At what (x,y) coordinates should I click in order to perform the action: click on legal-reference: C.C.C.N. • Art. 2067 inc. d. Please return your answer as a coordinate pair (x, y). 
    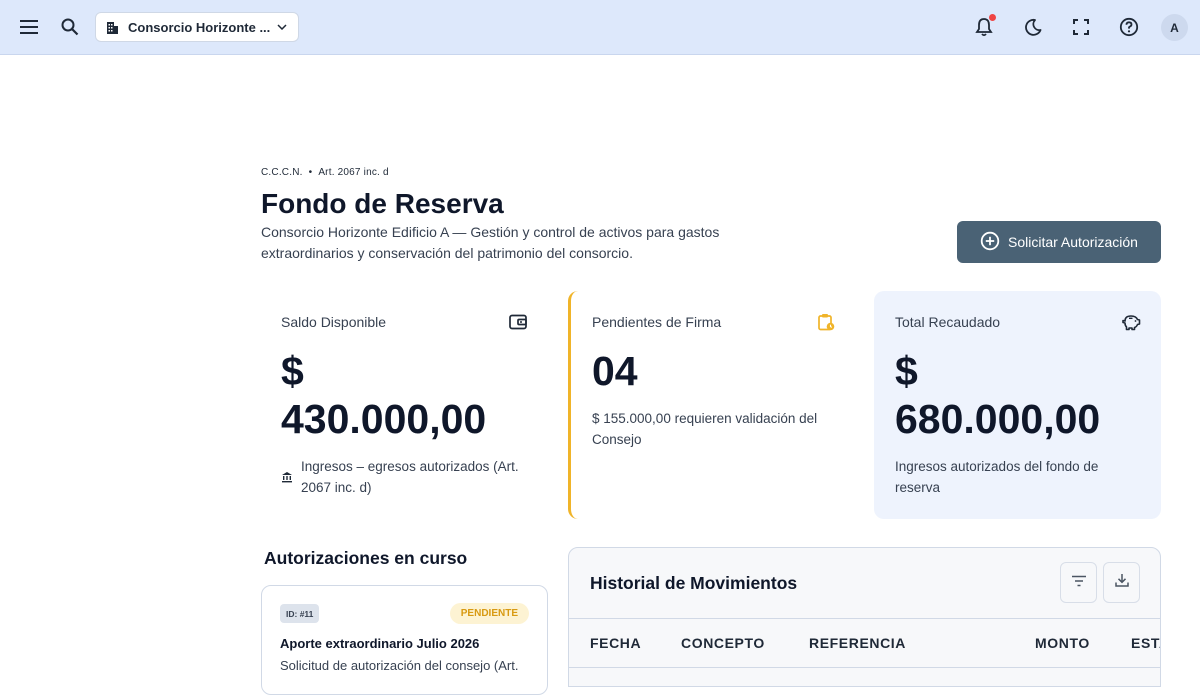
    Looking at the image, I should click on (325, 172).